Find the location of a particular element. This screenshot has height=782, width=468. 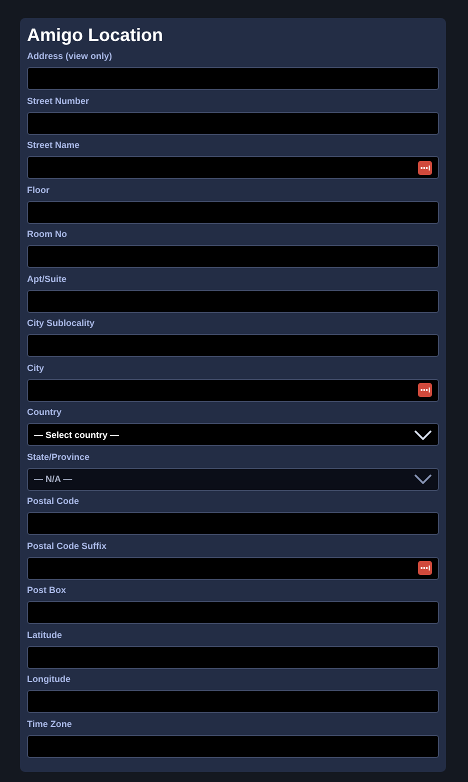

field-label: Street Number is located at coordinates (58, 100).